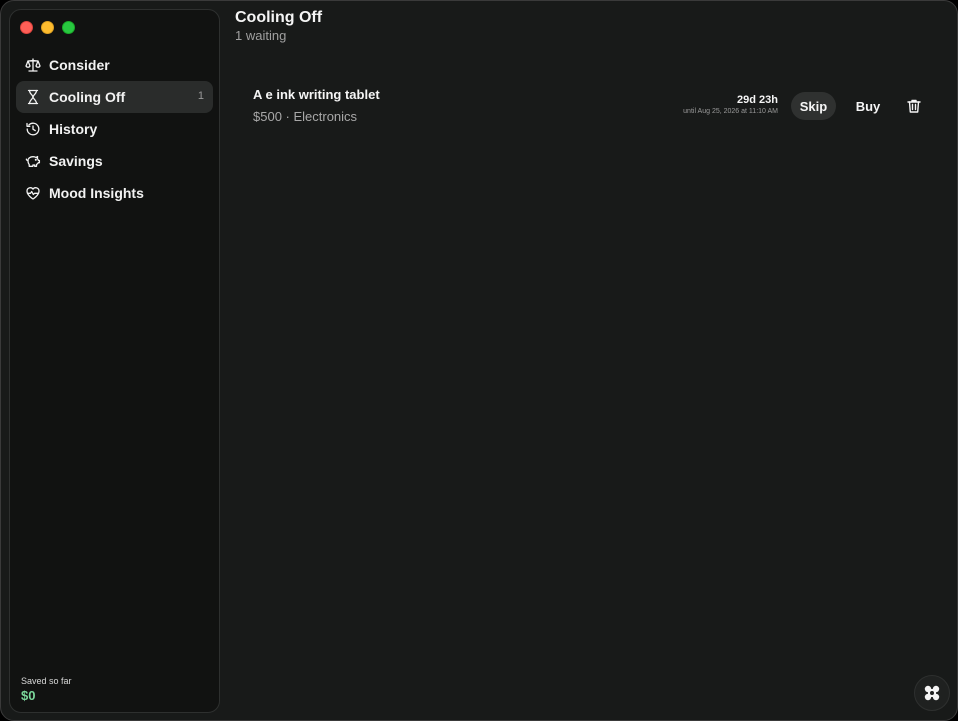 The height and width of the screenshot is (721, 958). I want to click on piggy-bank-icon, so click(33, 161).